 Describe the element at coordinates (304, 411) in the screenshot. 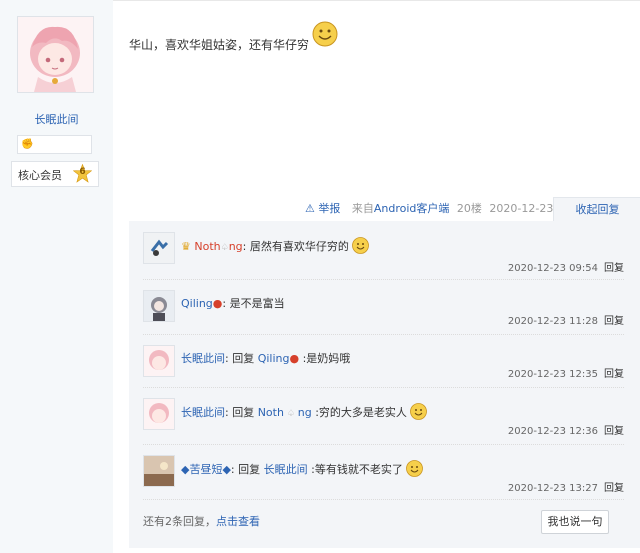

I see `reply-text: 长眠此间: 回复 Noth ♤ ng :穷的大多是老实人` at that location.